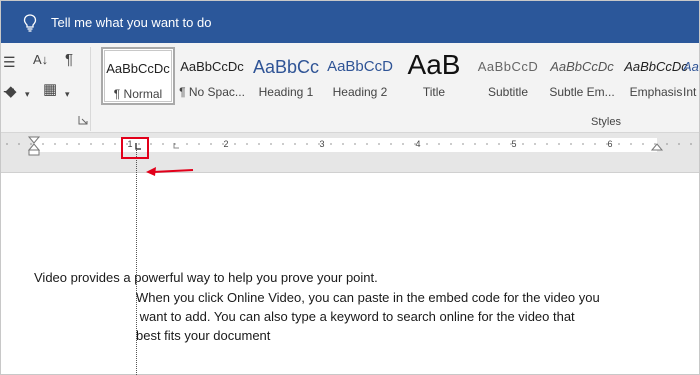 This screenshot has width=700, height=375. What do you see at coordinates (321, 144) in the screenshot?
I see `ruler-number: 3` at bounding box center [321, 144].